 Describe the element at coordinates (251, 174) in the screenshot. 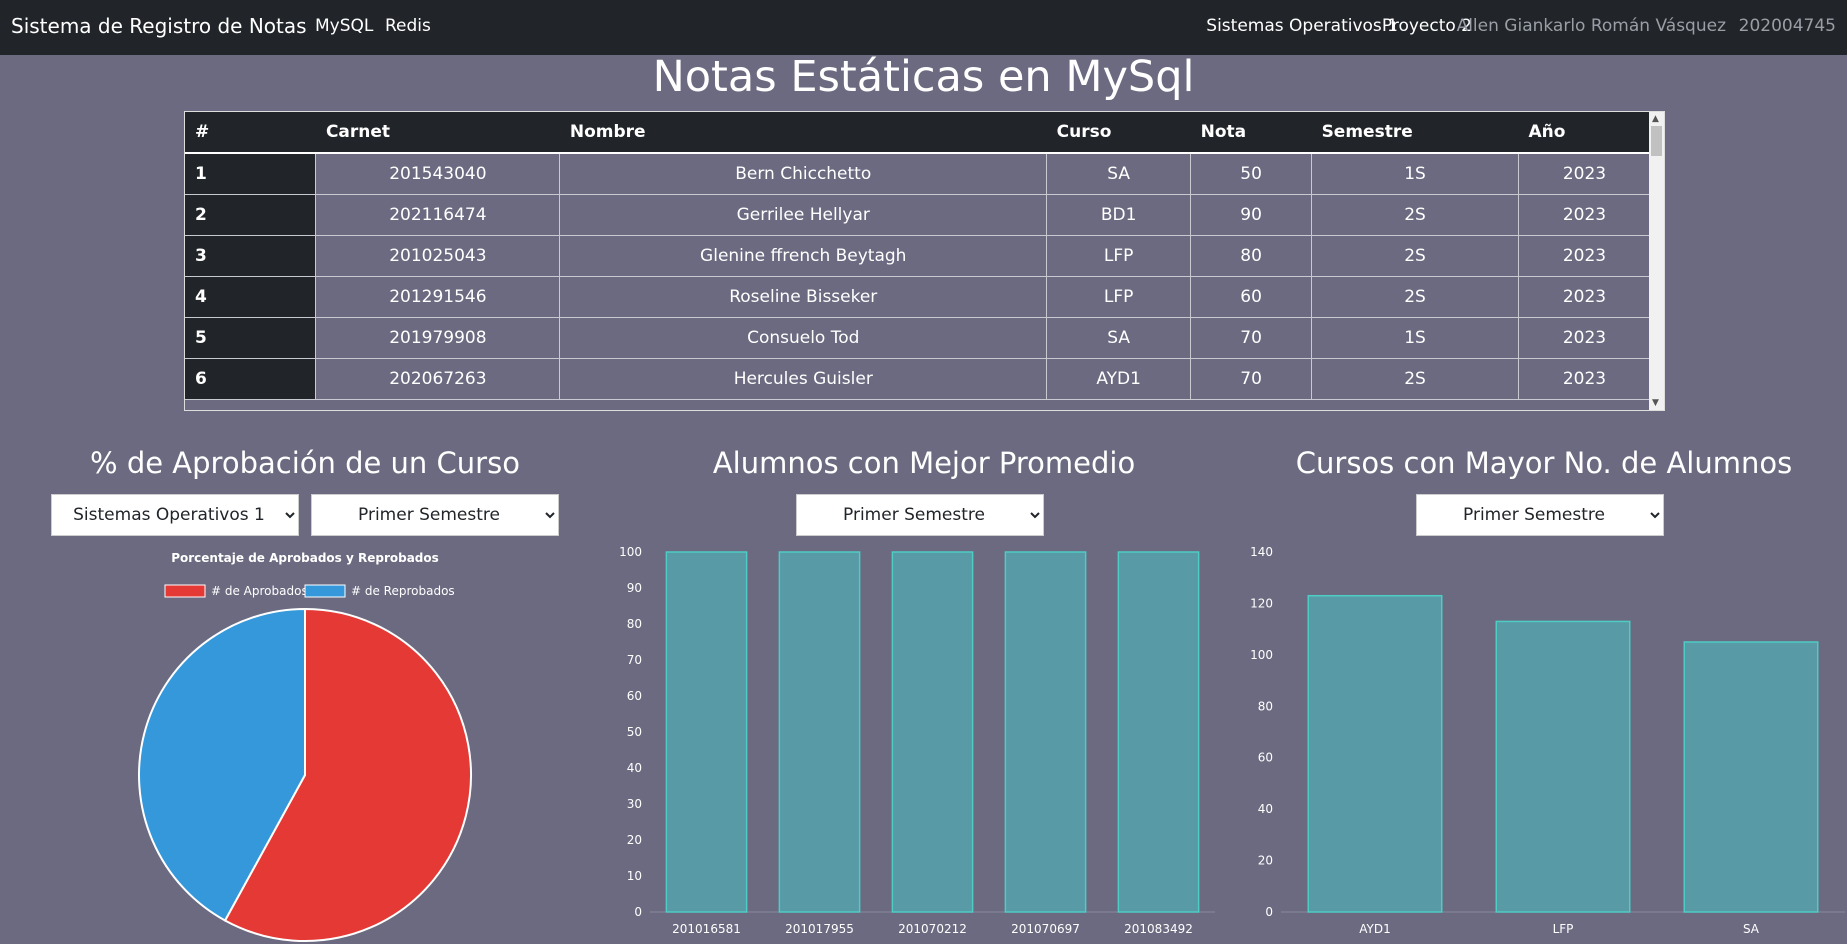

I see `cell-index: 1` at that location.